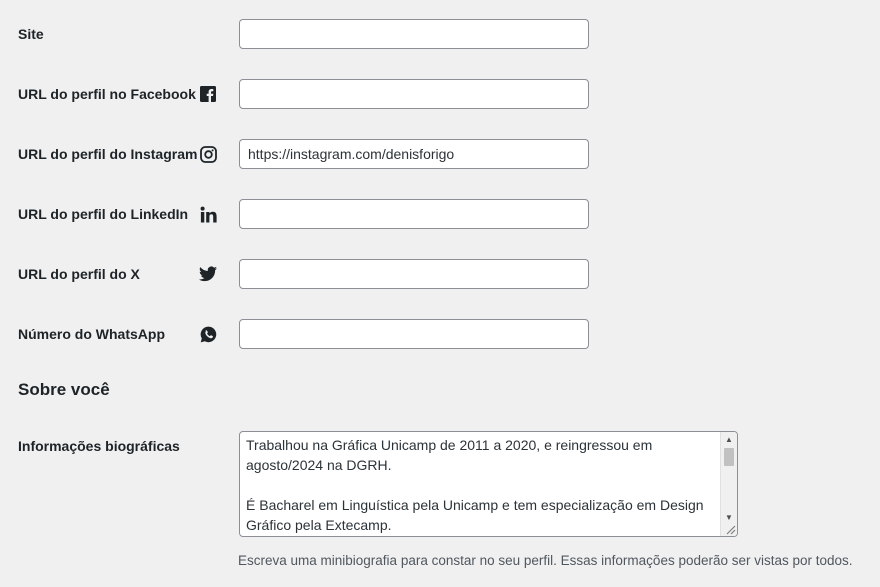 This screenshot has width=880, height=587. Describe the element at coordinates (208, 274) in the screenshot. I see `twitter-icon` at that location.